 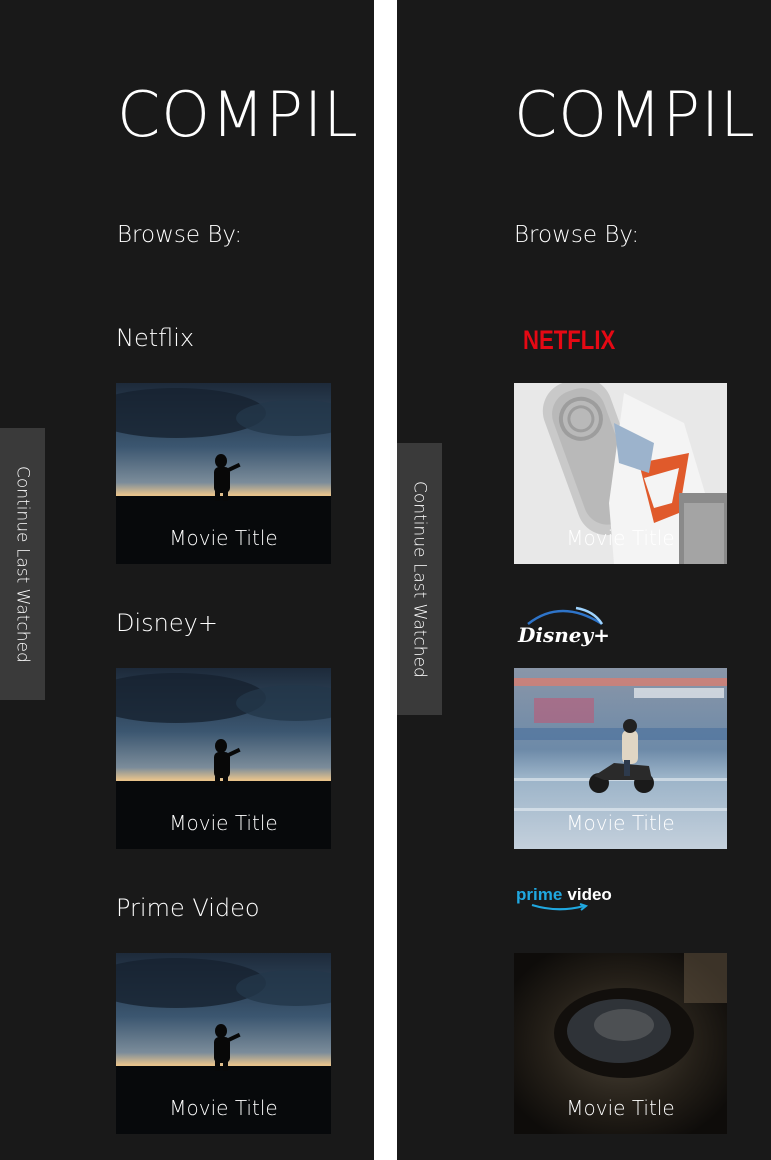 I want to click on netflix-logo: NETFLIX, so click(x=569, y=340).